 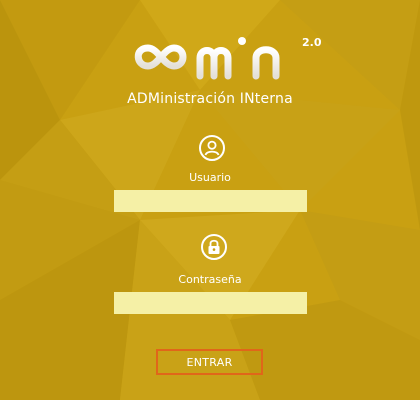 What do you see at coordinates (210, 177) in the screenshot?
I see `username-label: Usuario` at bounding box center [210, 177].